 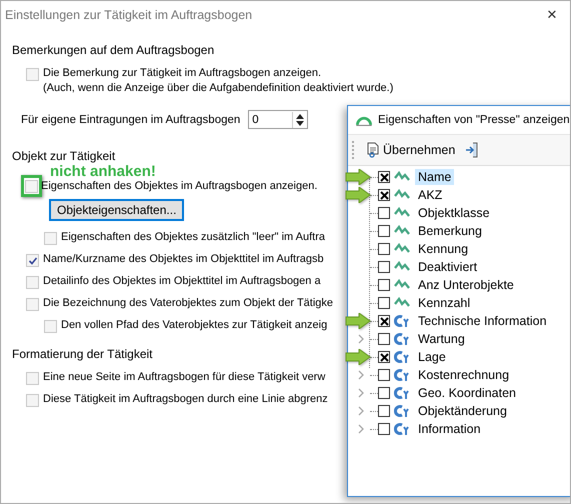 I want to click on checkbox-label: Den vollen Pfad des Vaterobjektes zur Tätigkeit anzeig, so click(x=194, y=325).